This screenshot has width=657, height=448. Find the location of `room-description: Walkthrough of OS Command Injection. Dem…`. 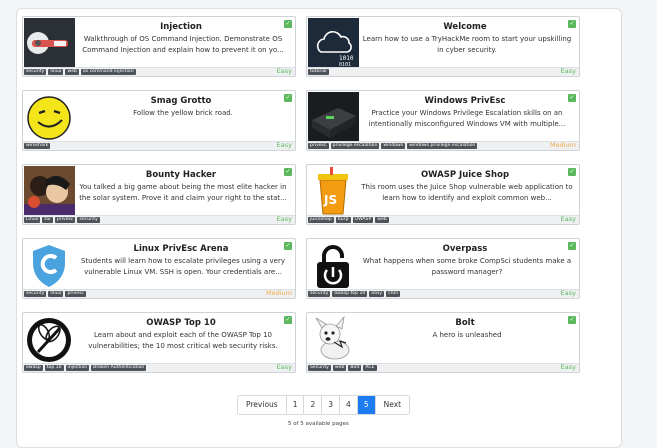

room-description: Walkthrough of OS Command Injection. Dem… is located at coordinates (183, 44).